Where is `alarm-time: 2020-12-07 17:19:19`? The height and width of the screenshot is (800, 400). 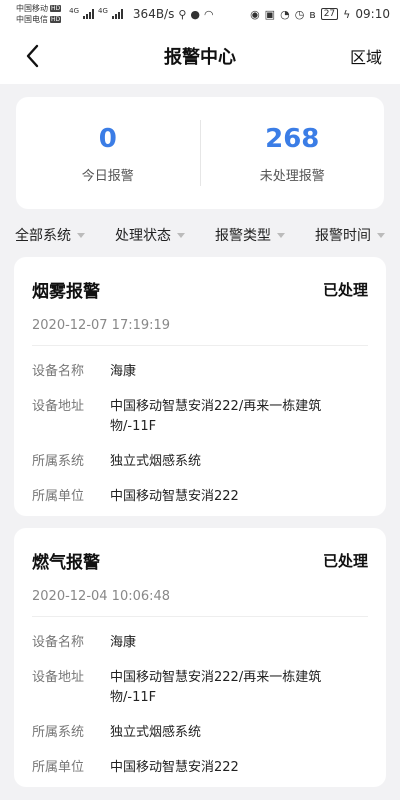 alarm-time: 2020-12-07 17:19:19 is located at coordinates (101, 325).